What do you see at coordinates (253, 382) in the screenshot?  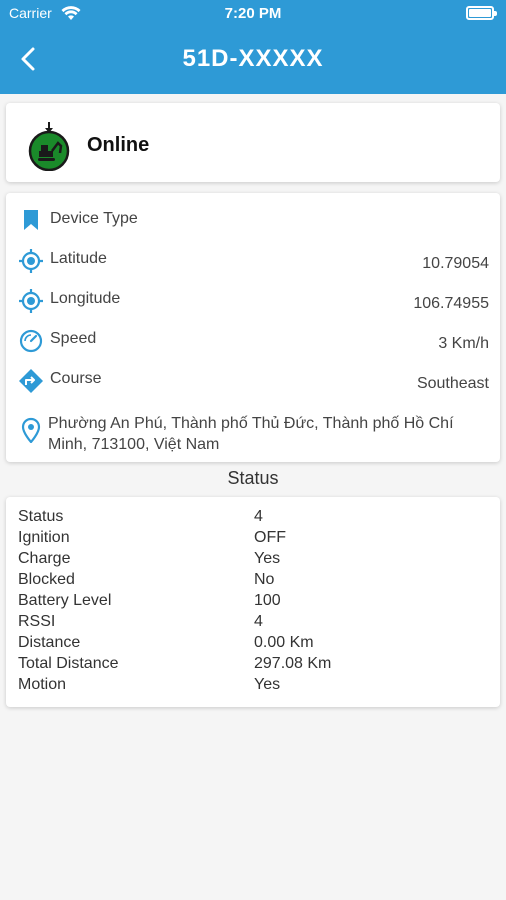 I see `course-row: Course Southeast` at bounding box center [253, 382].